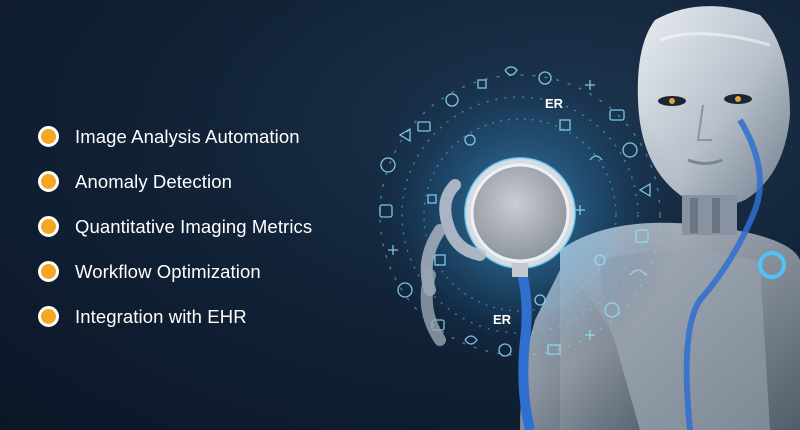 The height and width of the screenshot is (430, 800). What do you see at coordinates (554, 103) in the screenshot?
I see `hologram-label-er-top: ER` at bounding box center [554, 103].